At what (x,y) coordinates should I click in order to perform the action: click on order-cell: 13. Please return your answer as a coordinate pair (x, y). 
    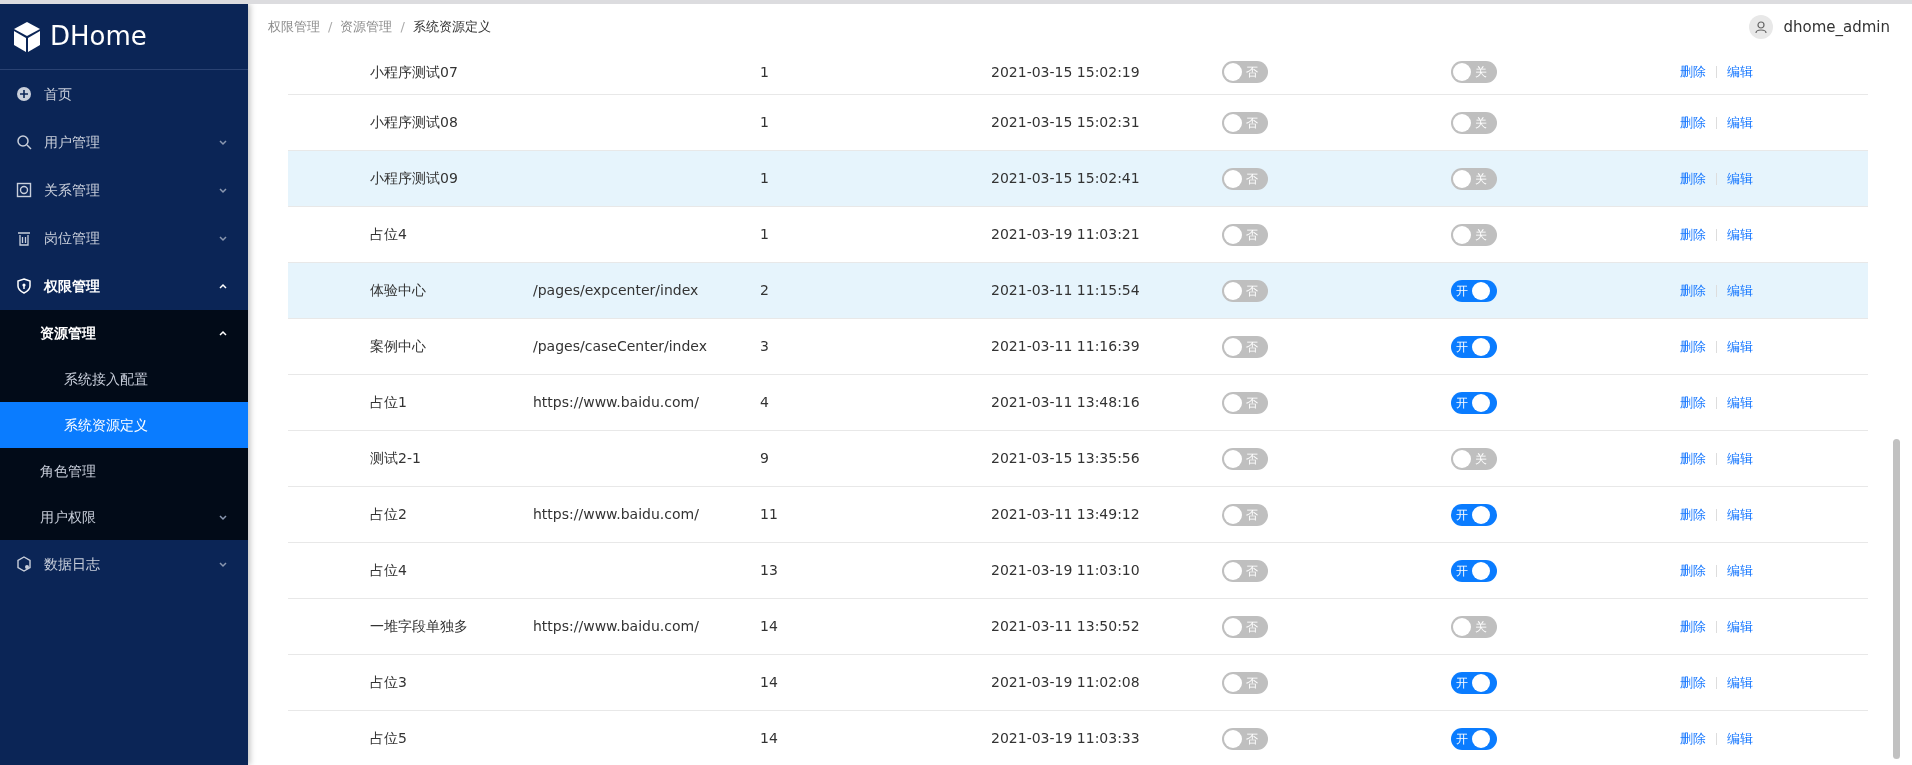
    Looking at the image, I should click on (769, 570).